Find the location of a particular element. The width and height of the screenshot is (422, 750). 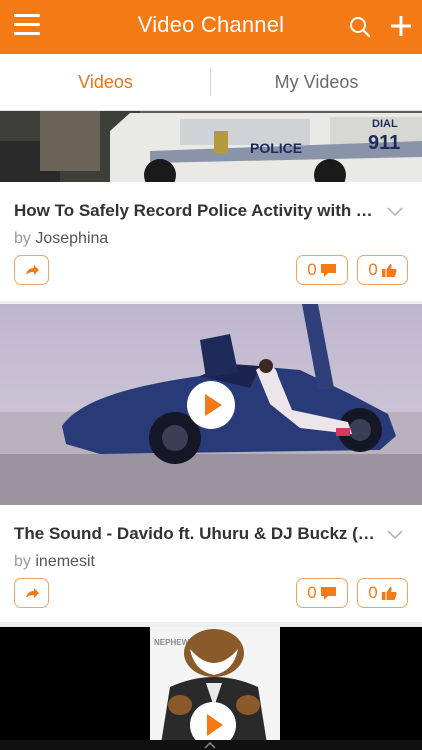

video-author: inemesit is located at coordinates (65, 561).